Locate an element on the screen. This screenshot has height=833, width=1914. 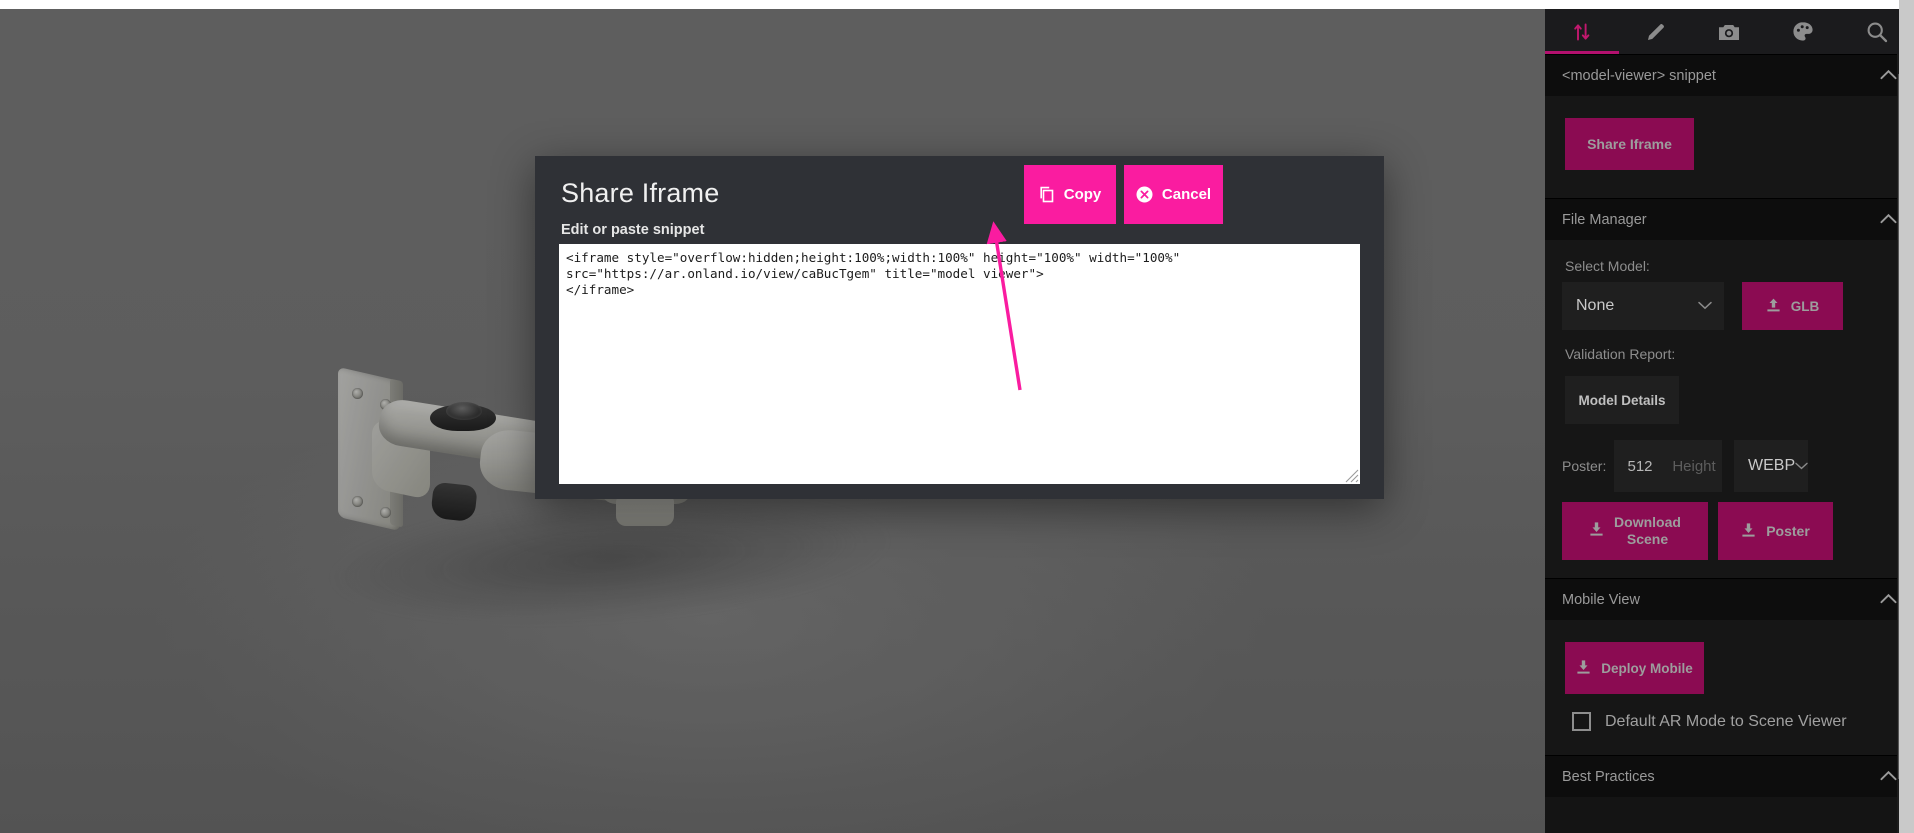
cancel-button-label: Cancel is located at coordinates (1186, 194).